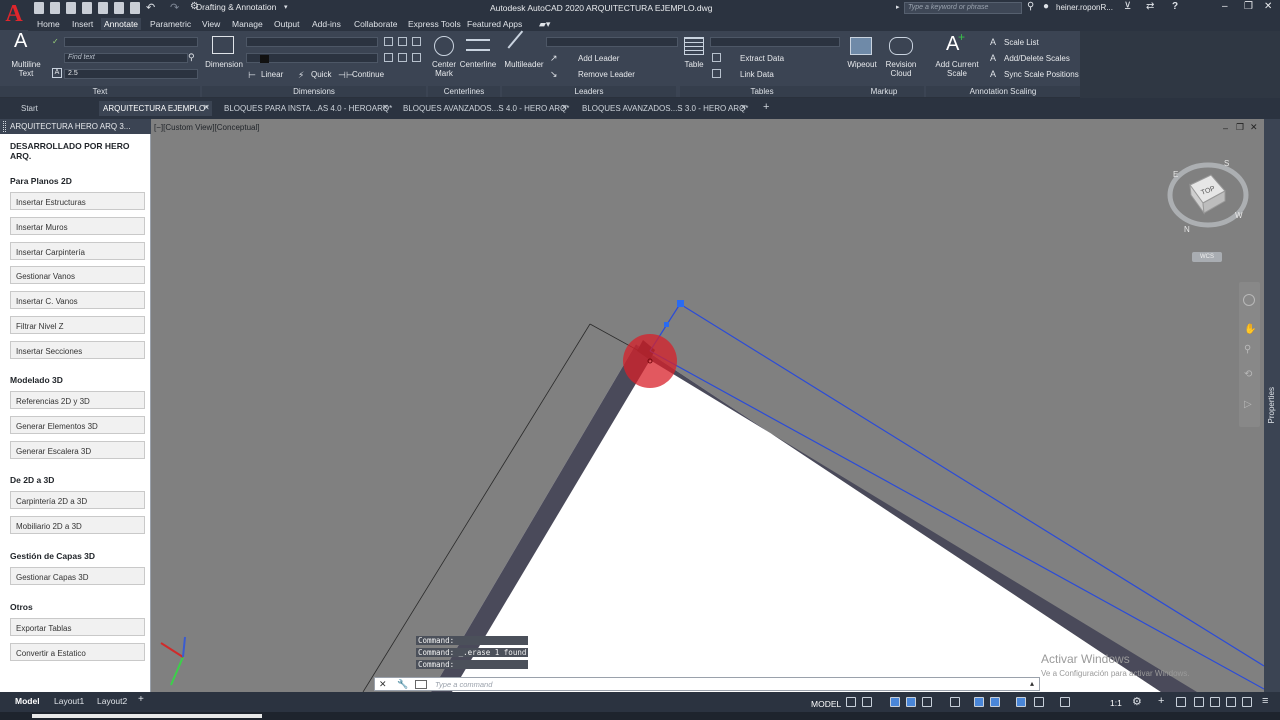  Describe the element at coordinates (993, 58) in the screenshot. I see `add-delete-scales-icon: A` at that location.